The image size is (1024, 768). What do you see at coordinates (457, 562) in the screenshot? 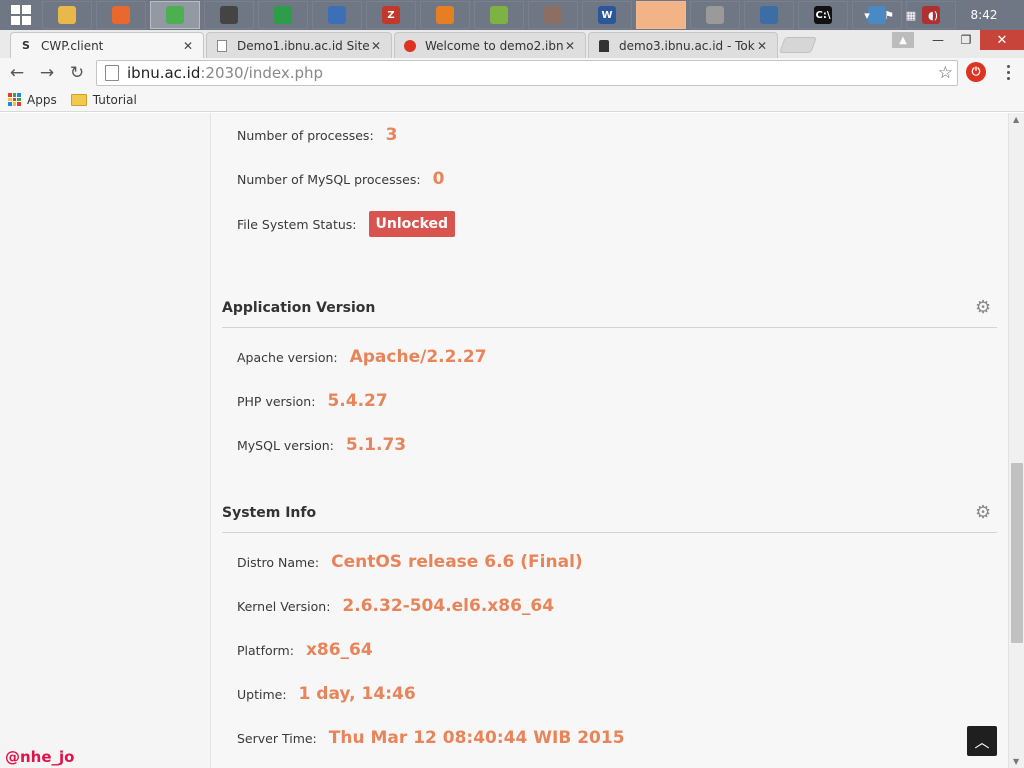
I see `row-value: CentOS release 6.6 (Final)` at bounding box center [457, 562].